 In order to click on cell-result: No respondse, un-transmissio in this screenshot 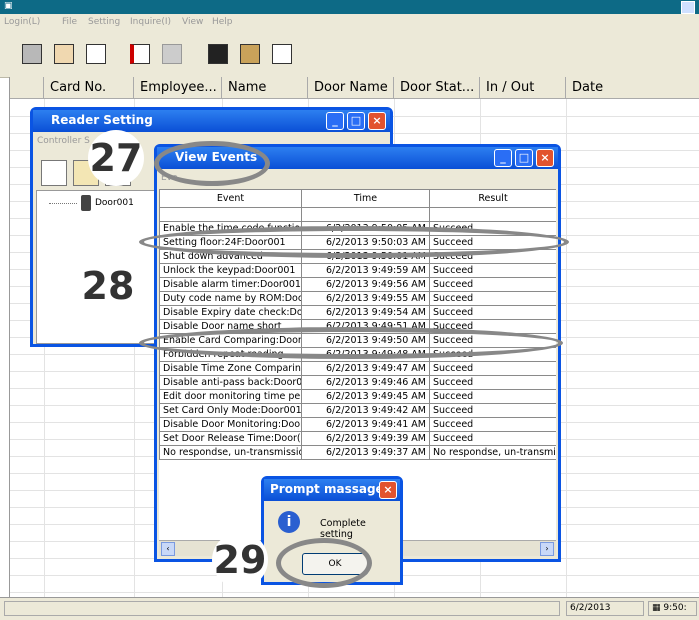, I will do `click(492, 452)`.